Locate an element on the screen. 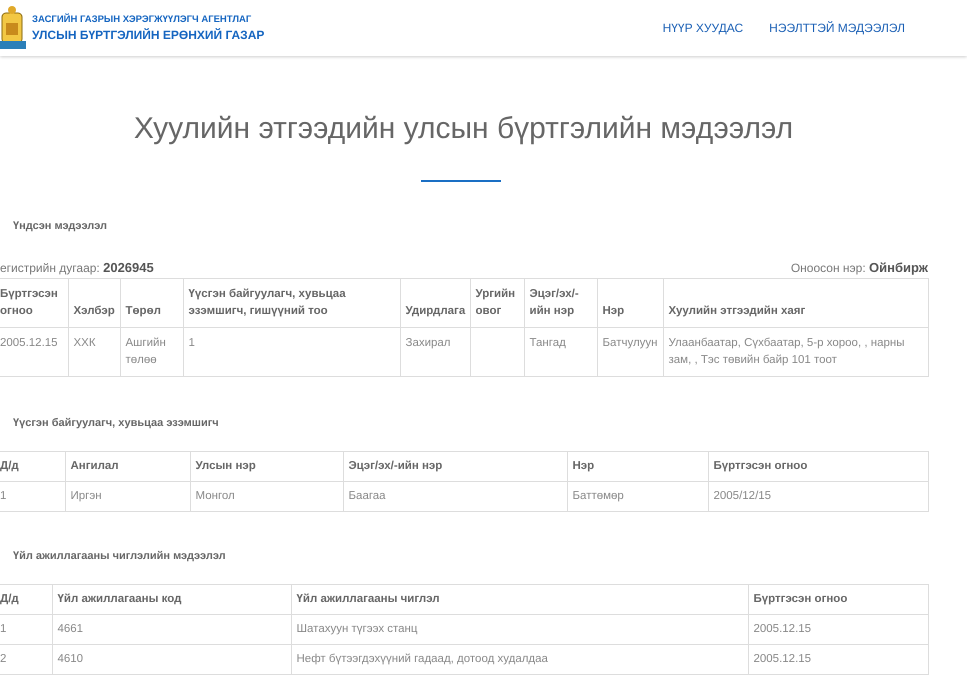 The height and width of the screenshot is (692, 967). section-heading: Үүсгэн байгуулагч, хувьцаа эзэмшигч is located at coordinates (116, 422).